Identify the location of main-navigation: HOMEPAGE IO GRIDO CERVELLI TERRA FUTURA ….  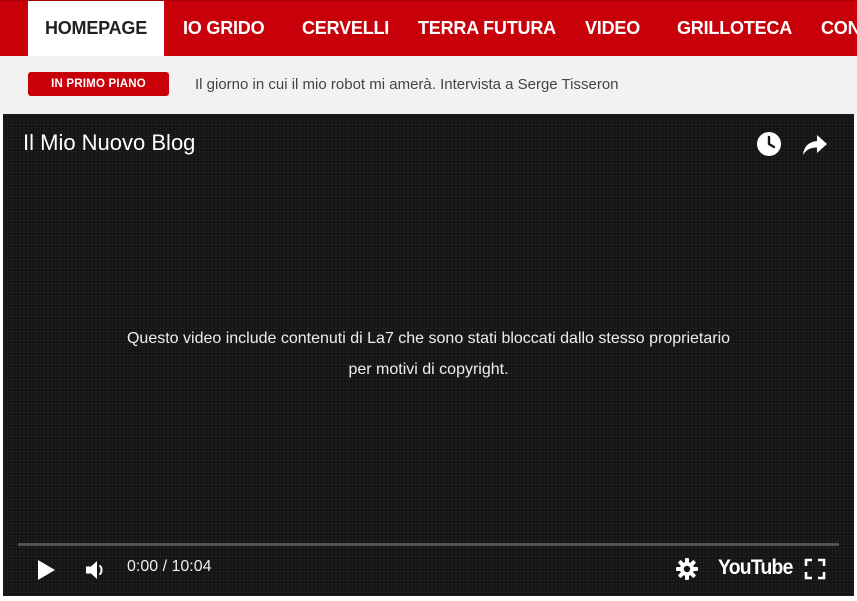
(428, 28).